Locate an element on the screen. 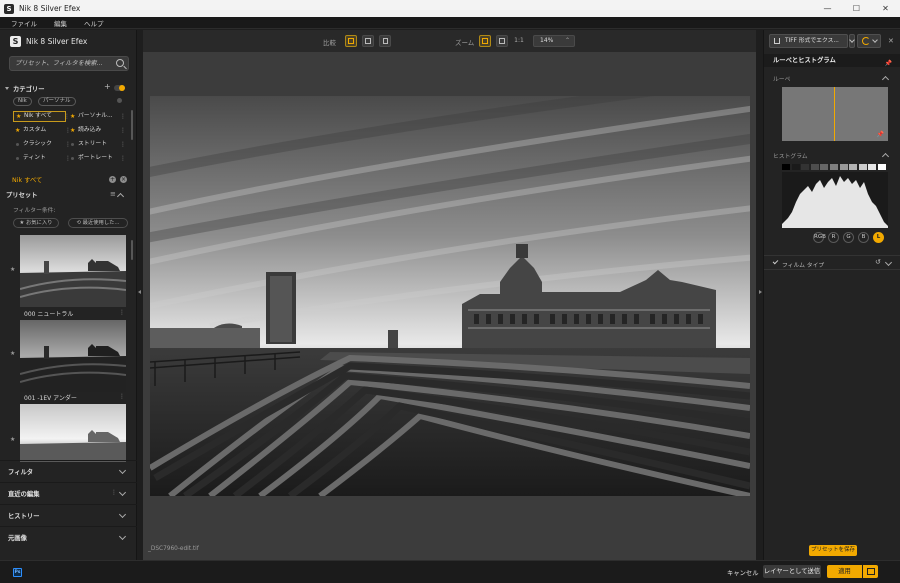  zoom-fill-button is located at coordinates (502, 41).